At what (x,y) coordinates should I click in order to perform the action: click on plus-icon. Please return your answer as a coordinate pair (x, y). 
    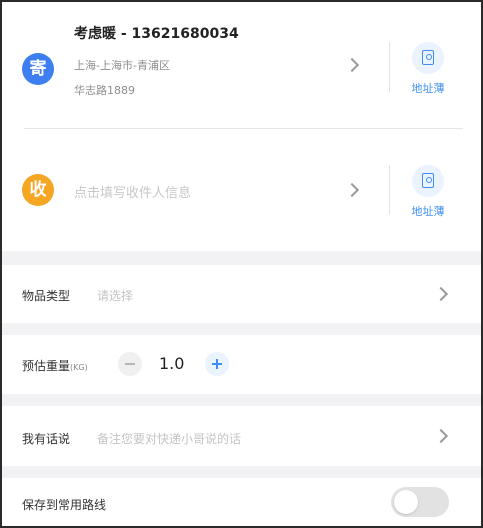
    Looking at the image, I should click on (217, 364).